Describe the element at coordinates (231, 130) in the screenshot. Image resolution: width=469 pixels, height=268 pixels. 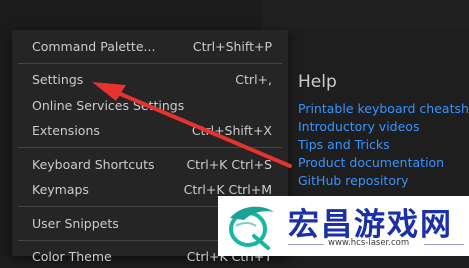
I see `menu-item-shortcut: Ctrl+Shift+X` at that location.